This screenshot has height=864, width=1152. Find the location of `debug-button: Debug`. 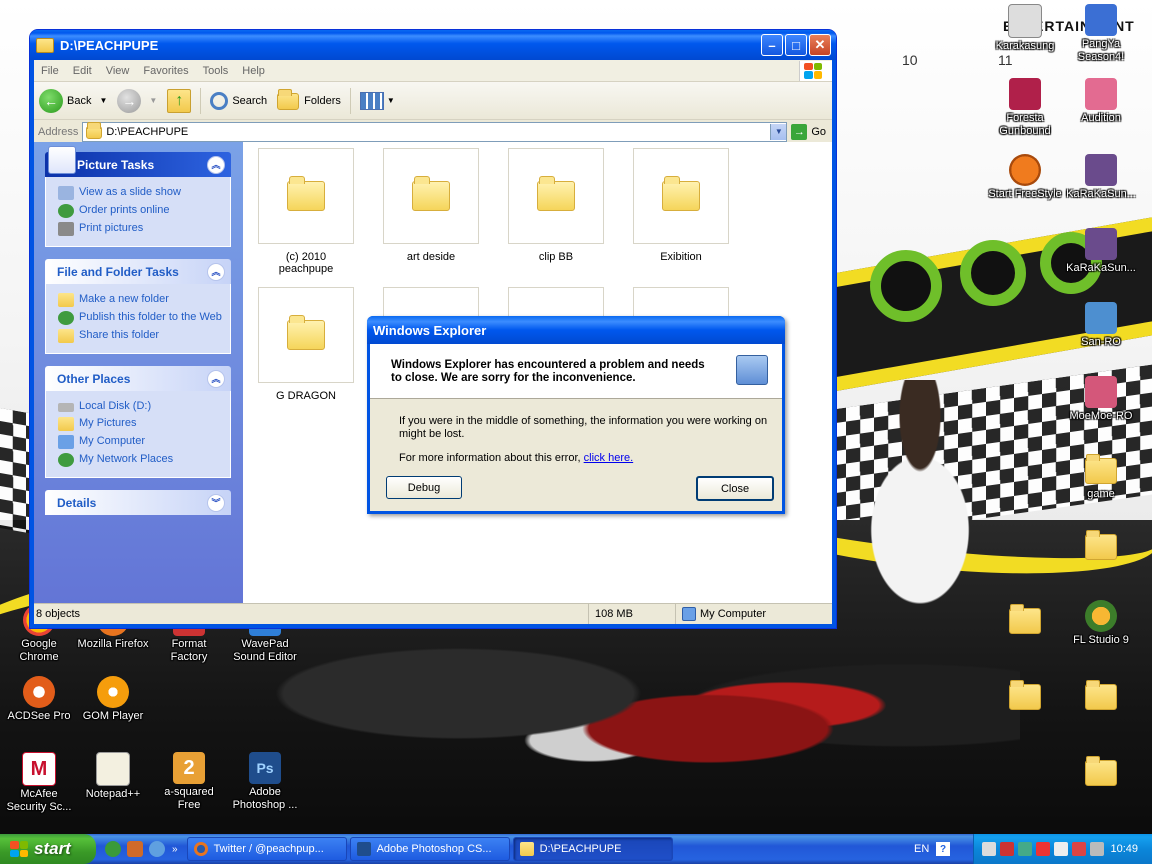

debug-button: Debug is located at coordinates (424, 487).